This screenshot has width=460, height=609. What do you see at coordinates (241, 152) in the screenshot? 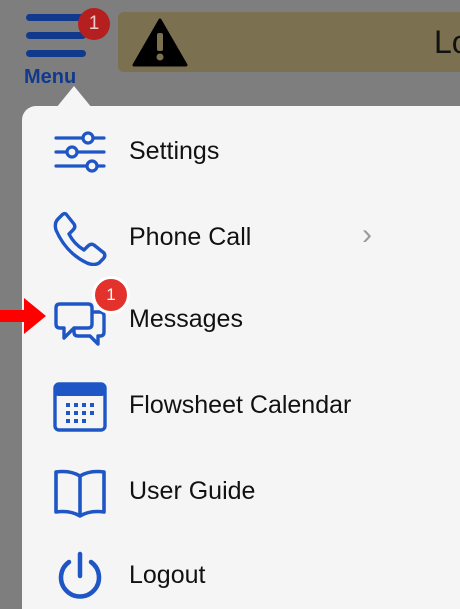
I see `menu-item-settings: Settings` at bounding box center [241, 152].